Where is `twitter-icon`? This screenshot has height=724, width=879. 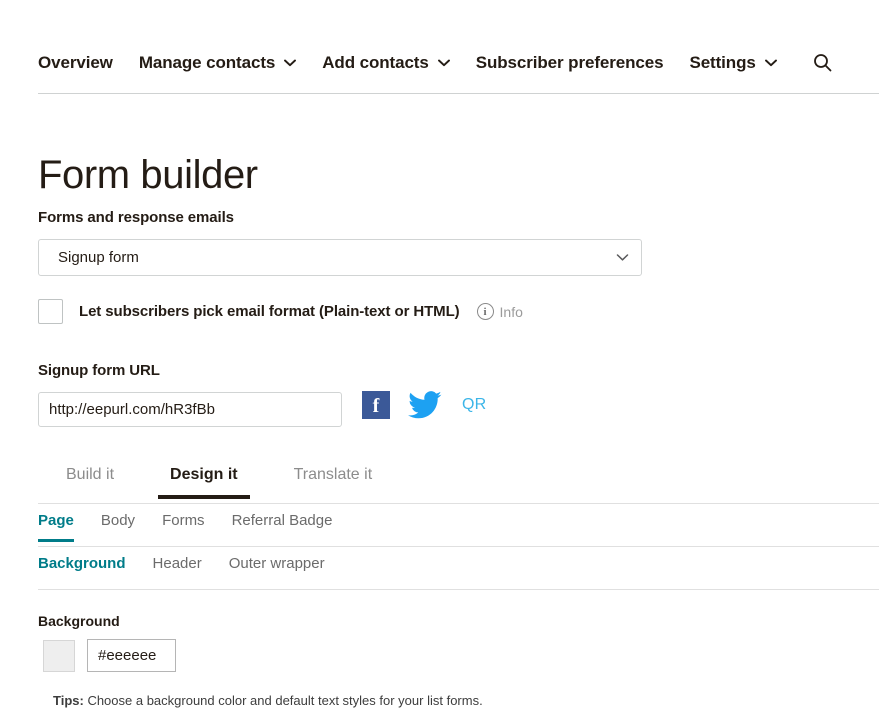 twitter-icon is located at coordinates (425, 405).